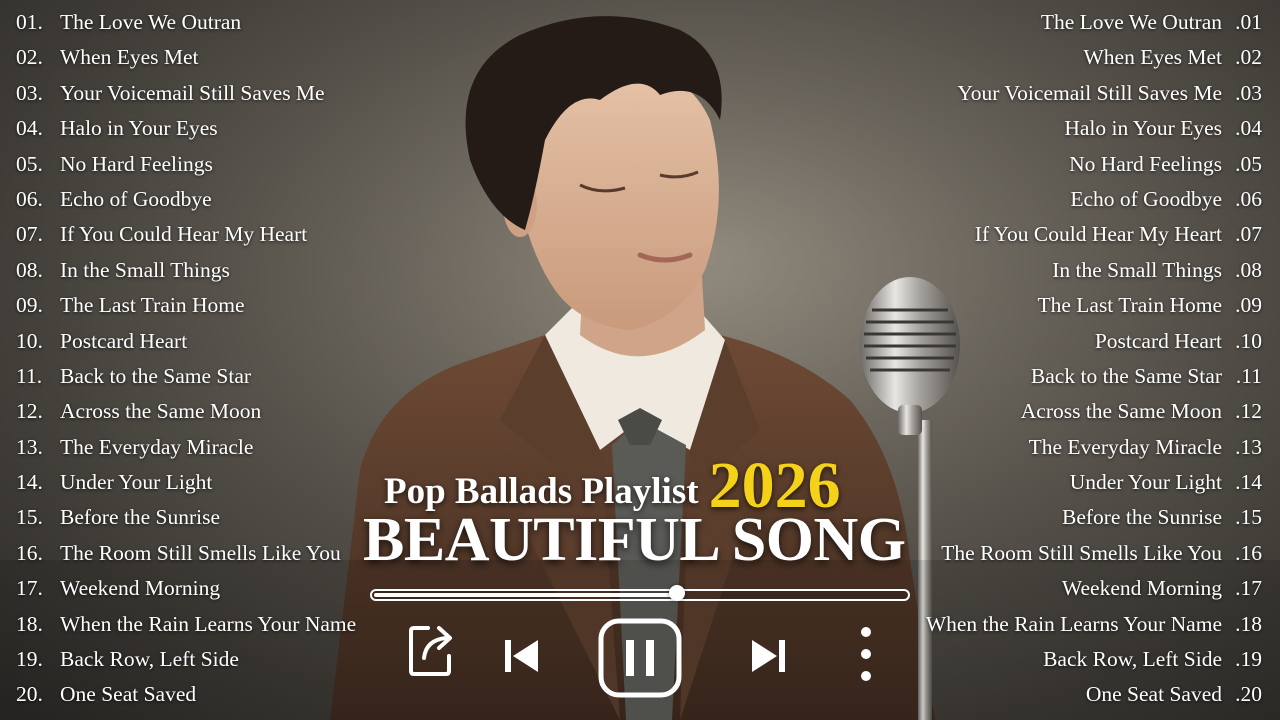  Describe the element at coordinates (1094, 659) in the screenshot. I see `list-item: Back Row, Left Side .19` at that location.